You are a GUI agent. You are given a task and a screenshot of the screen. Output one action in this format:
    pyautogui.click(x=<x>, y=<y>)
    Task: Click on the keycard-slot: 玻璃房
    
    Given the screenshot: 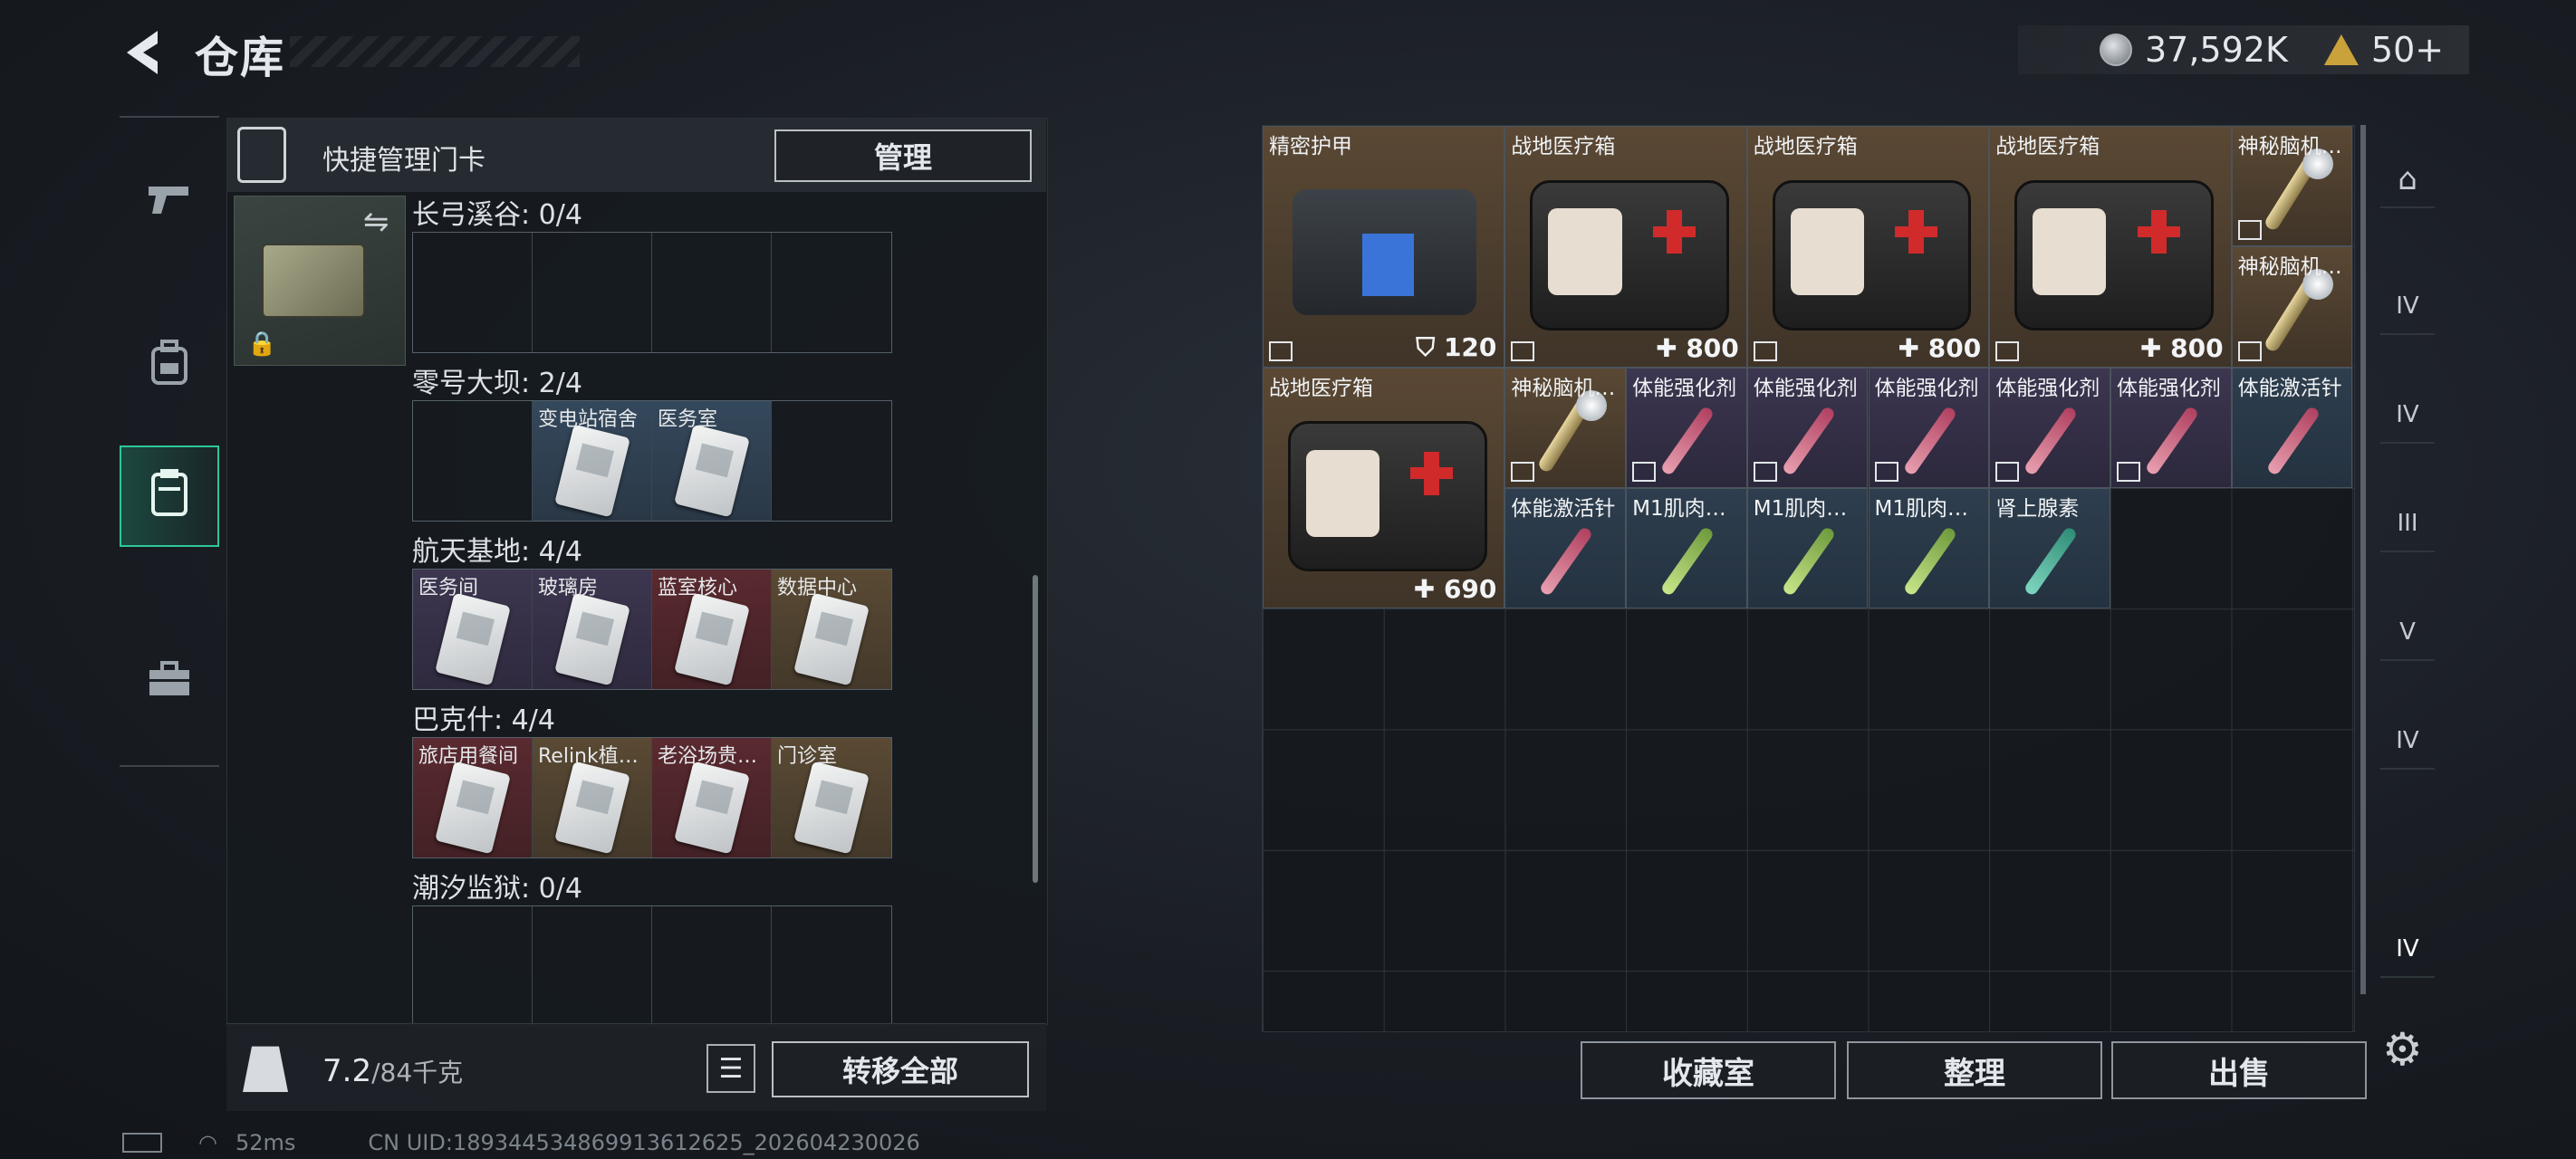 What is the action you would take?
    pyautogui.click(x=592, y=630)
    